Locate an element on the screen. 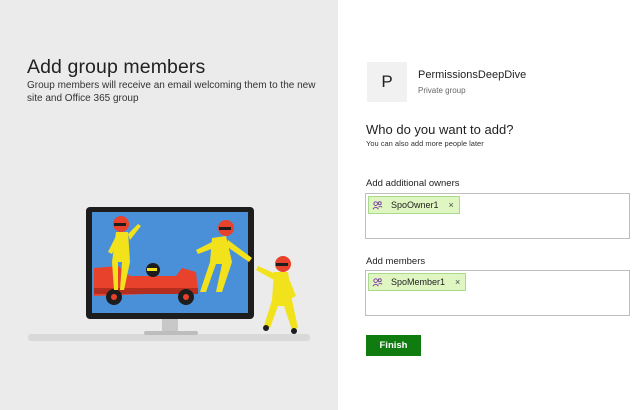  question-title: Who do you want to add? is located at coordinates (440, 129).